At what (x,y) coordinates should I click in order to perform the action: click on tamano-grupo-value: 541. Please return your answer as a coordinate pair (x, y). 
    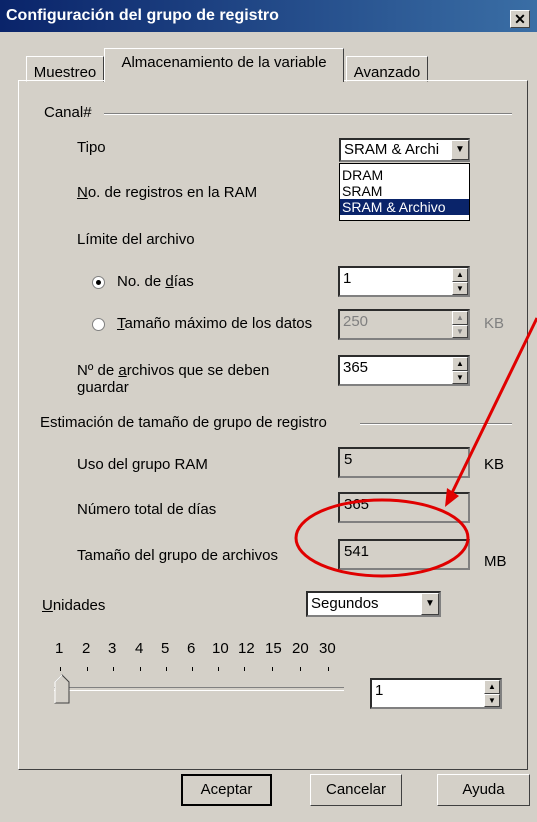
    Looking at the image, I should click on (357, 551).